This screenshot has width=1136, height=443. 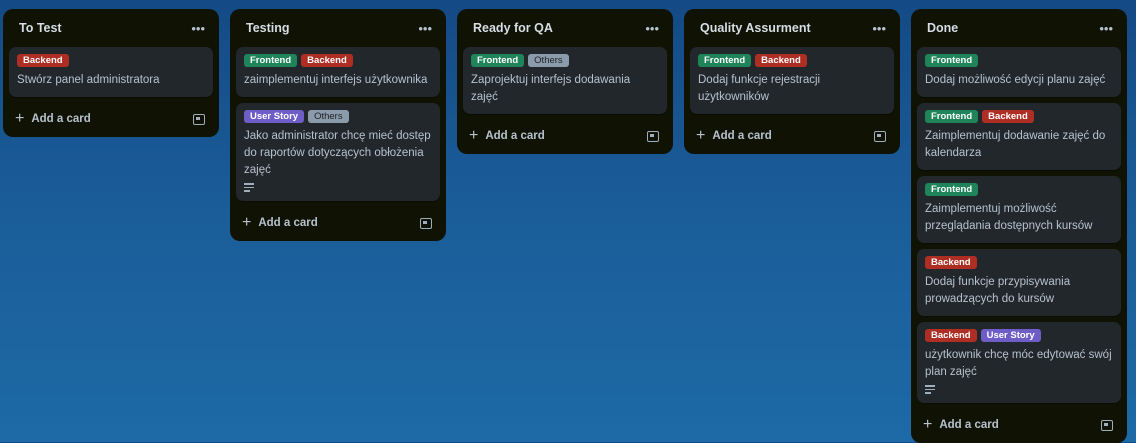 I want to click on card-labels: Frontend Others, so click(x=565, y=60).